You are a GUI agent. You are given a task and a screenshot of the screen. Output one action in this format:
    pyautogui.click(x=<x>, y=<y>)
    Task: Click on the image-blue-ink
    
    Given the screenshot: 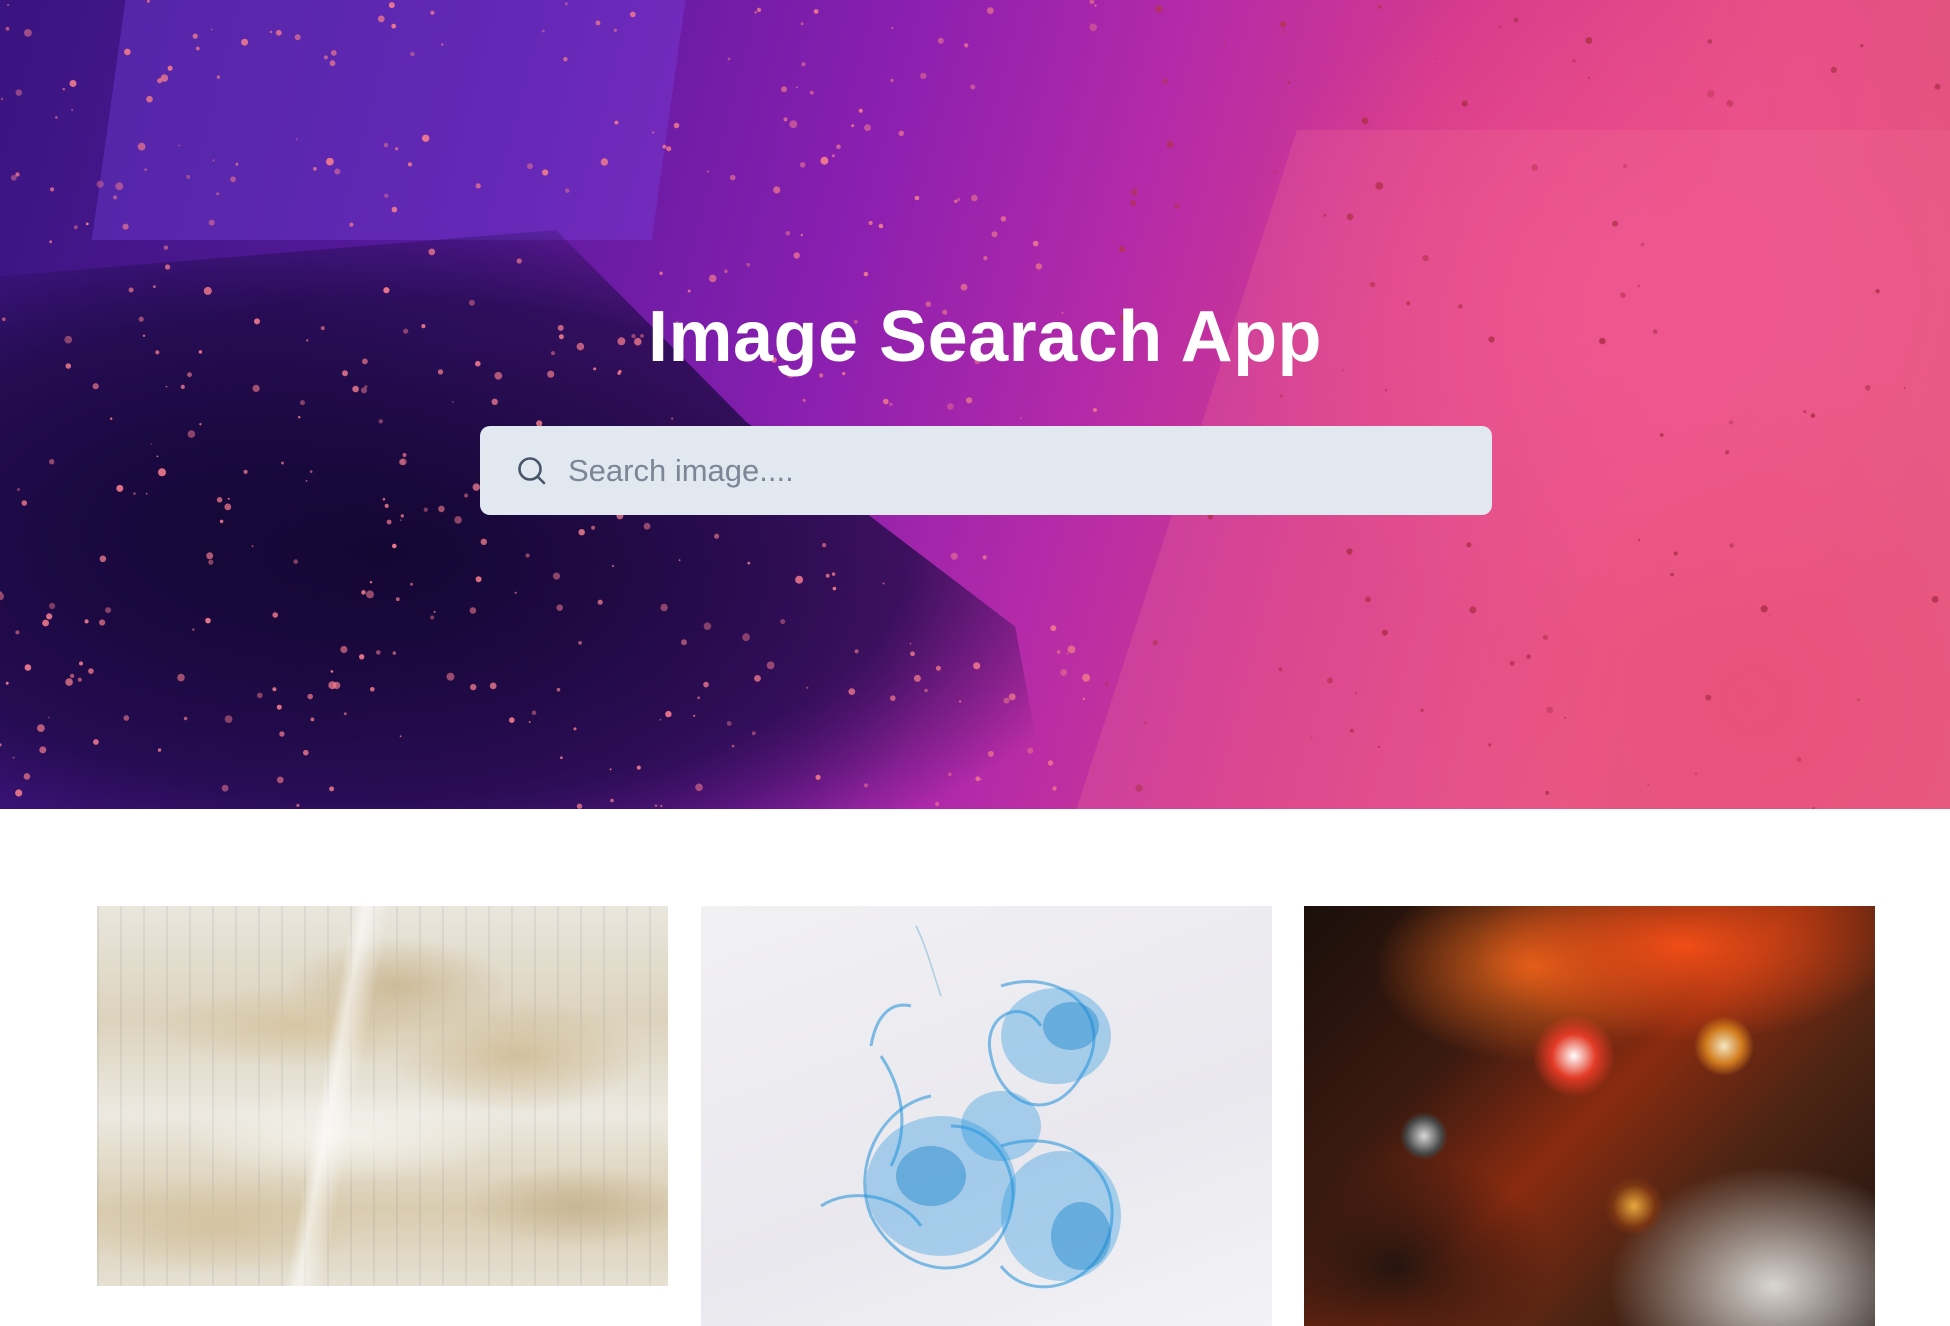 What is the action you would take?
    pyautogui.click(x=986, y=1116)
    